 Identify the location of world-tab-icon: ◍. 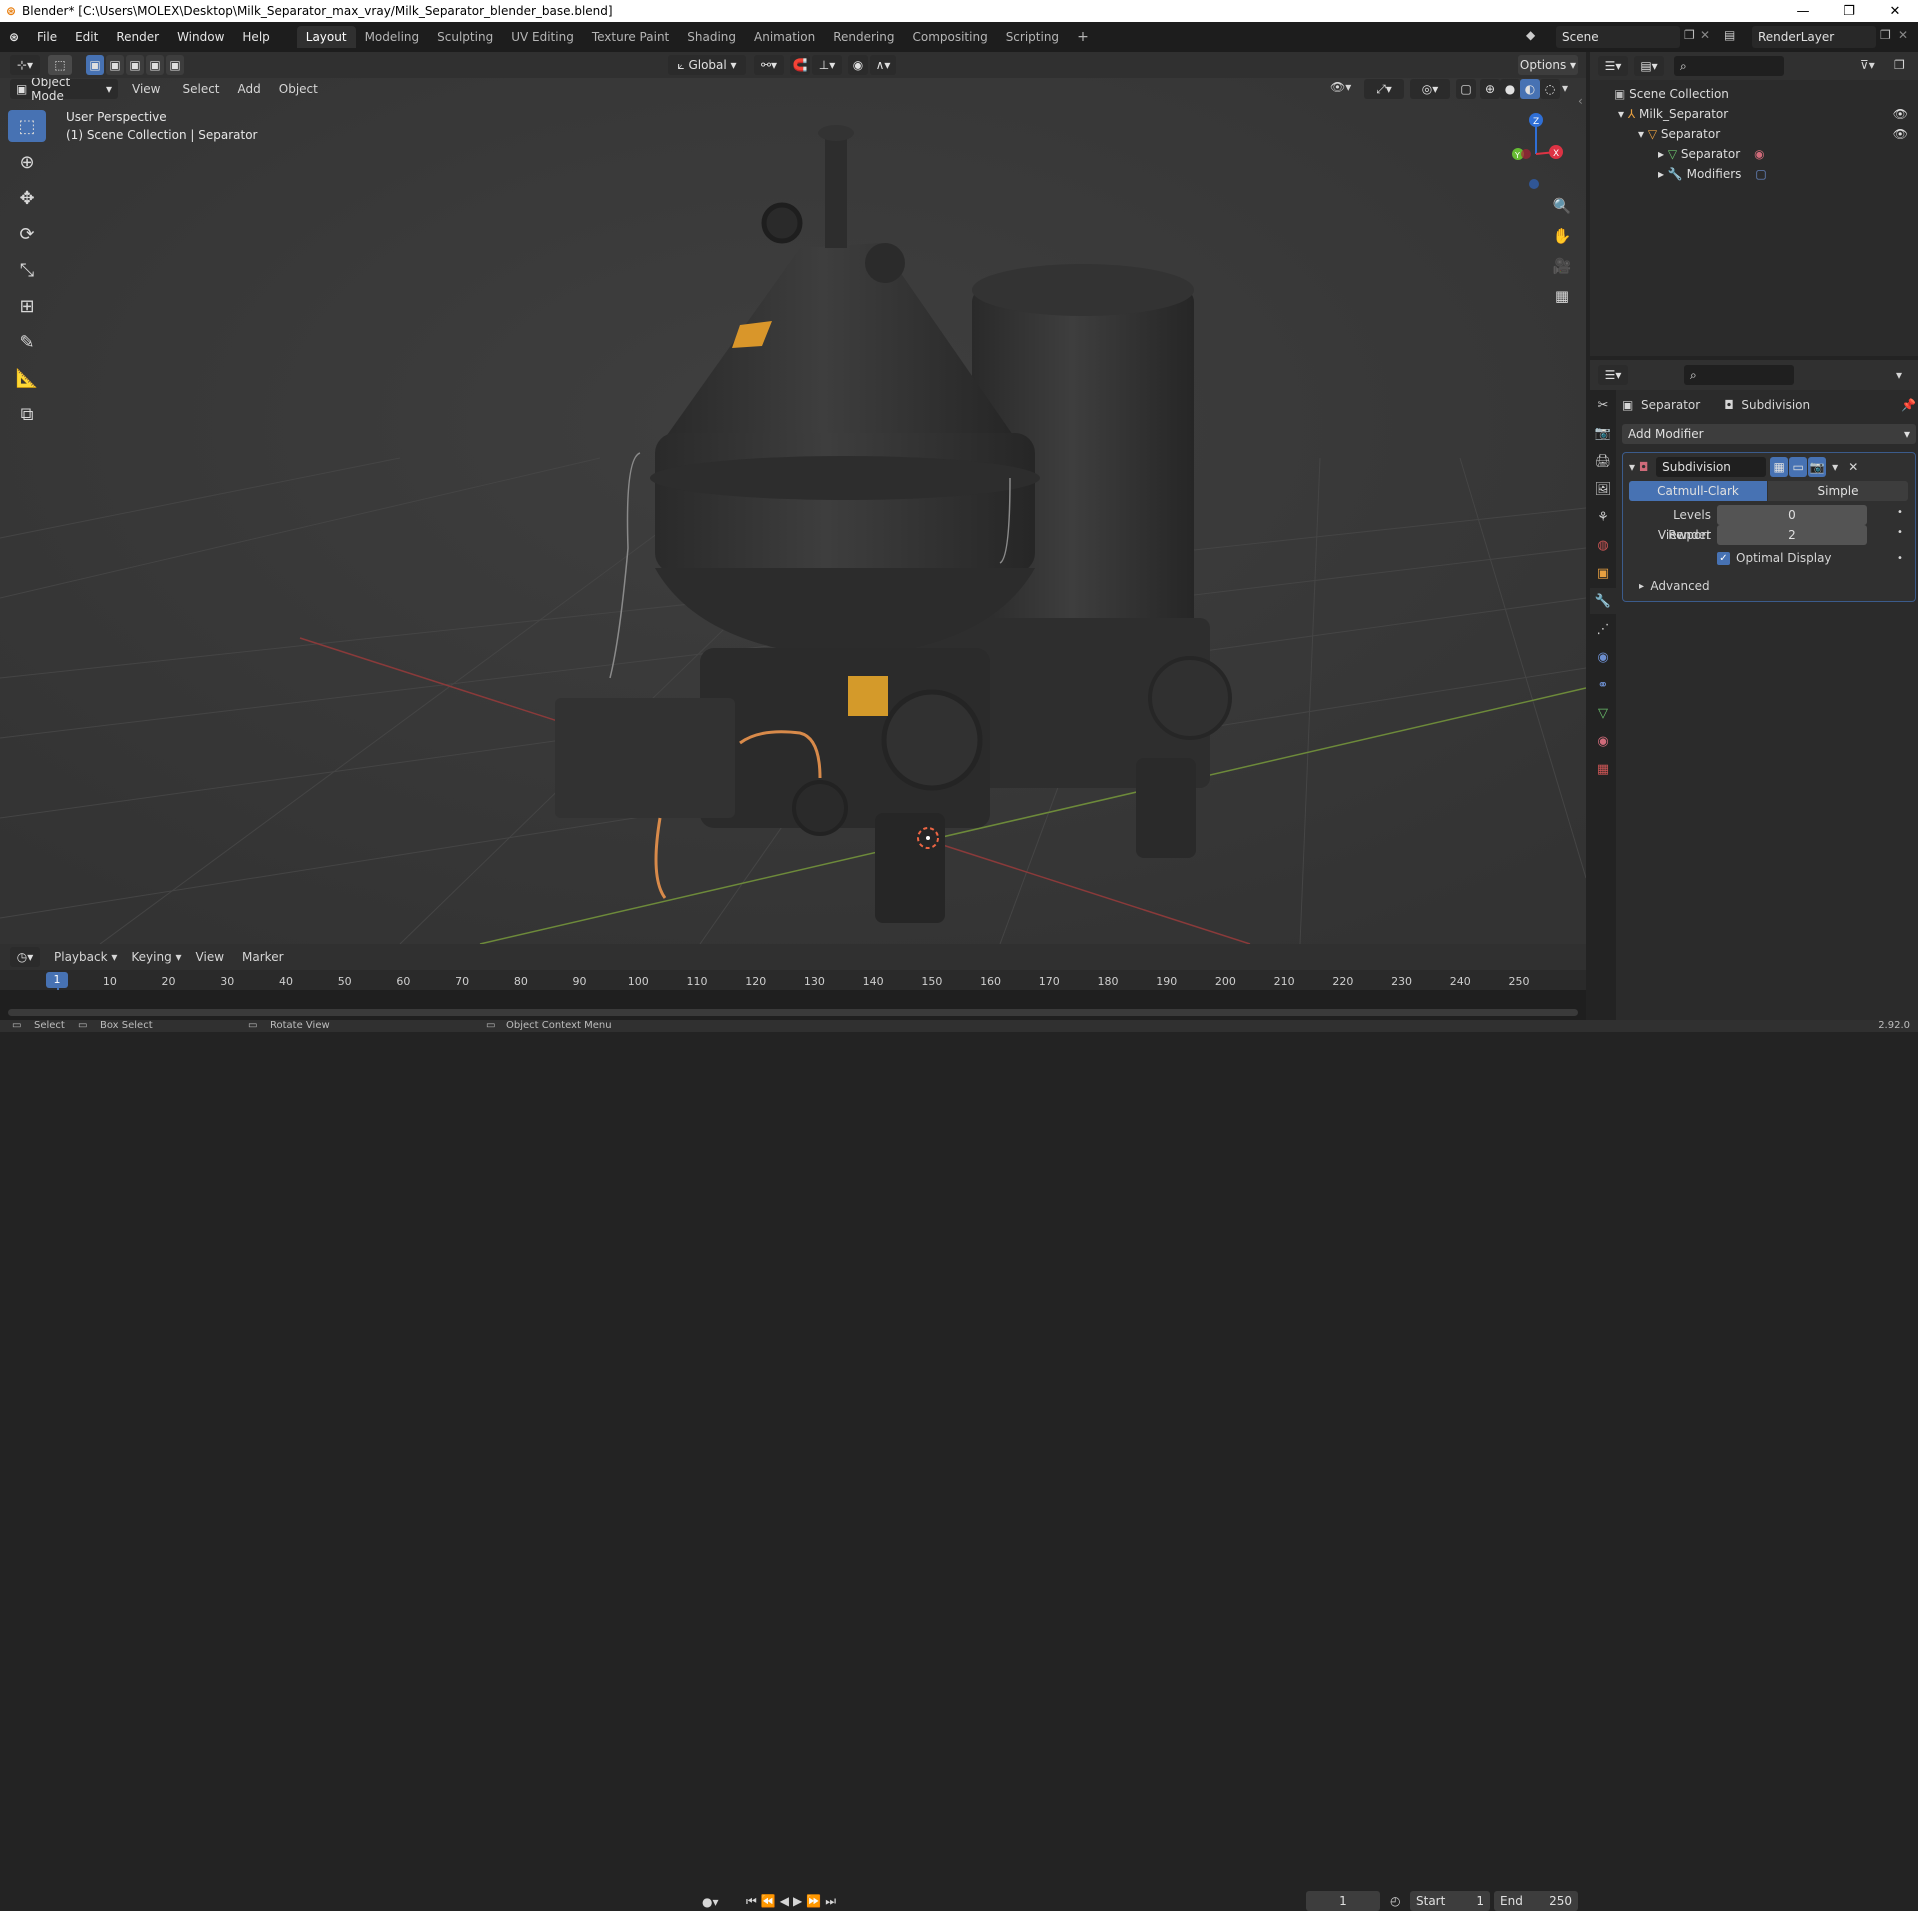
(1603, 545).